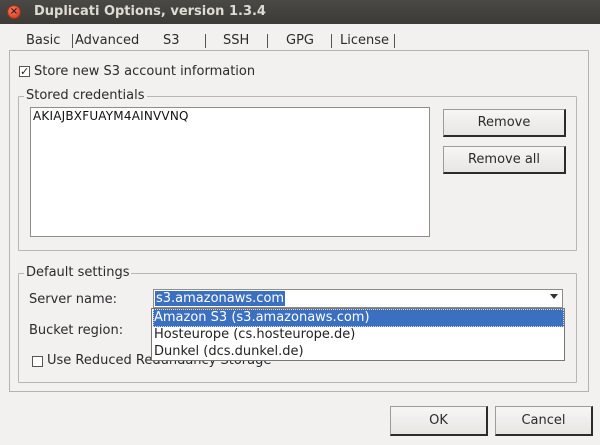 This screenshot has width=600, height=445. What do you see at coordinates (145, 71) in the screenshot?
I see `store-account-label: Store new S3 account information` at bounding box center [145, 71].